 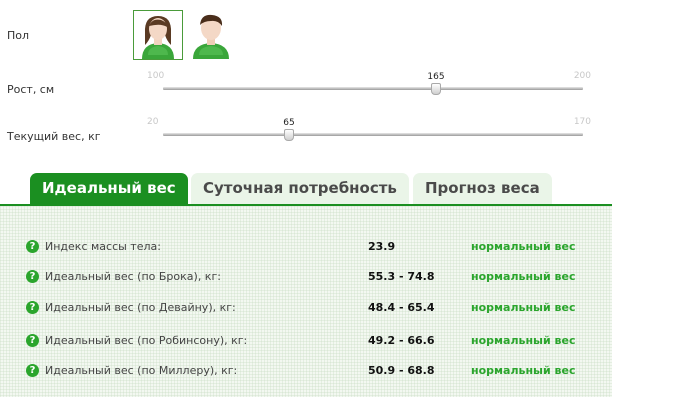 I want to click on weight-min-label: 20, so click(x=153, y=122).